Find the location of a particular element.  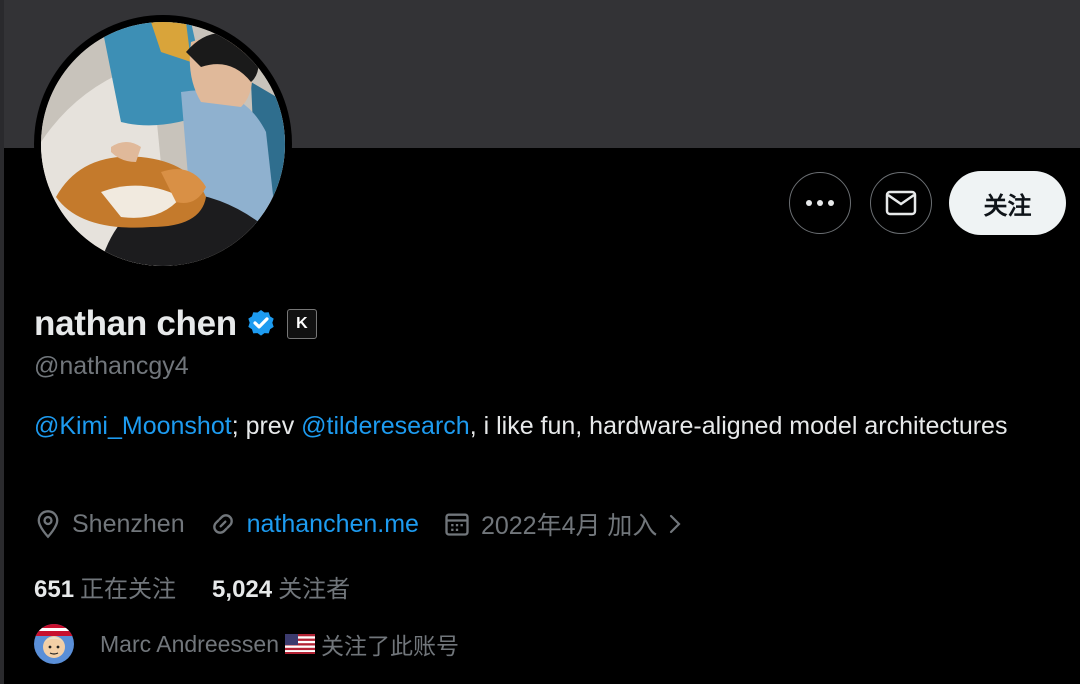

affiliate-badge-icon: K is located at coordinates (301, 324).